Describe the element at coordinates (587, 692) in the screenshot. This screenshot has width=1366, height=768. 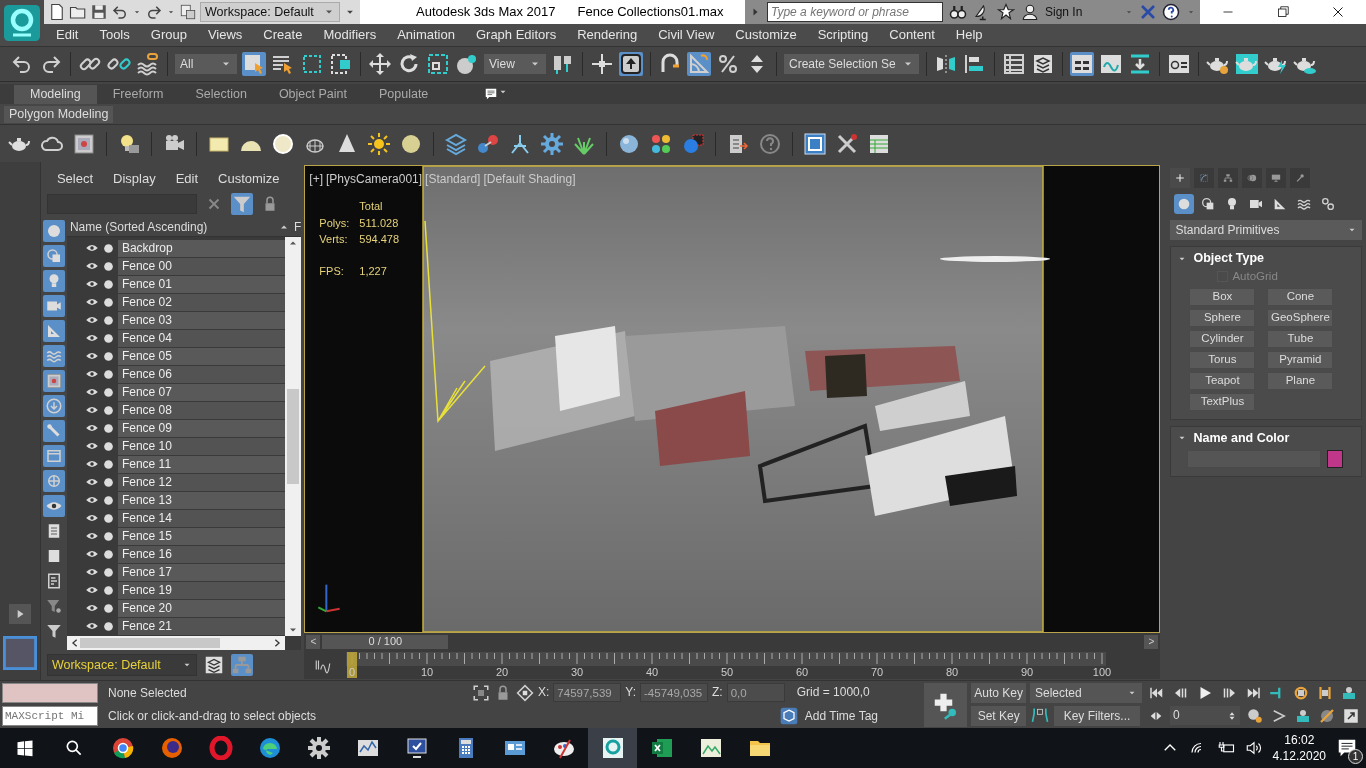
I see `coordinate-field: 74597,539` at that location.